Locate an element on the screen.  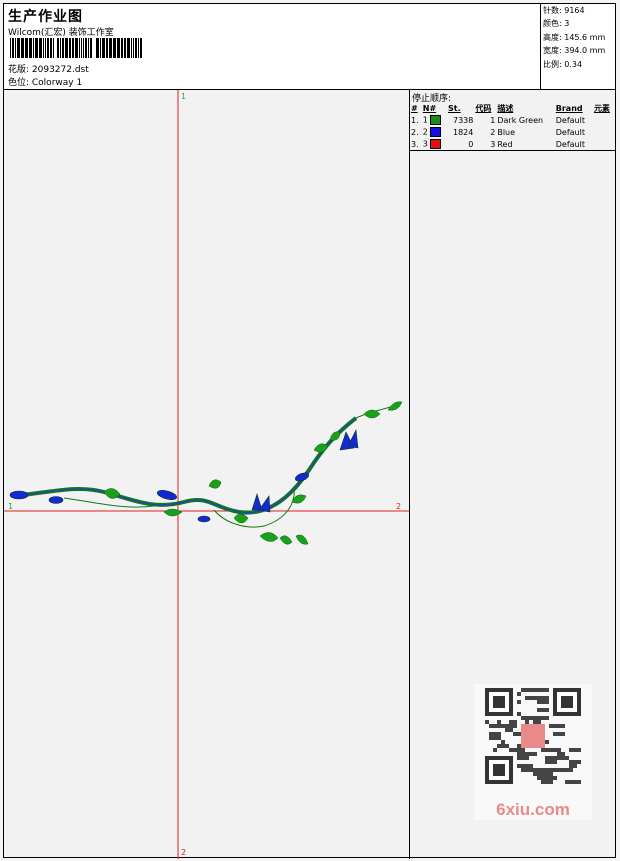
watermark-text: 6xiu.com is located at coordinates (533, 809).